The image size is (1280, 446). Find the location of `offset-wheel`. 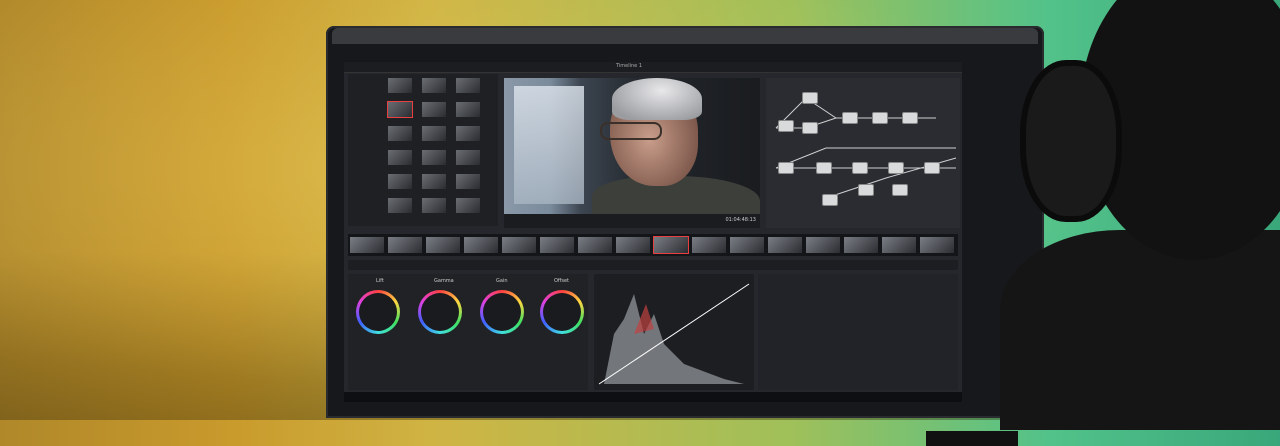

offset-wheel is located at coordinates (562, 312).